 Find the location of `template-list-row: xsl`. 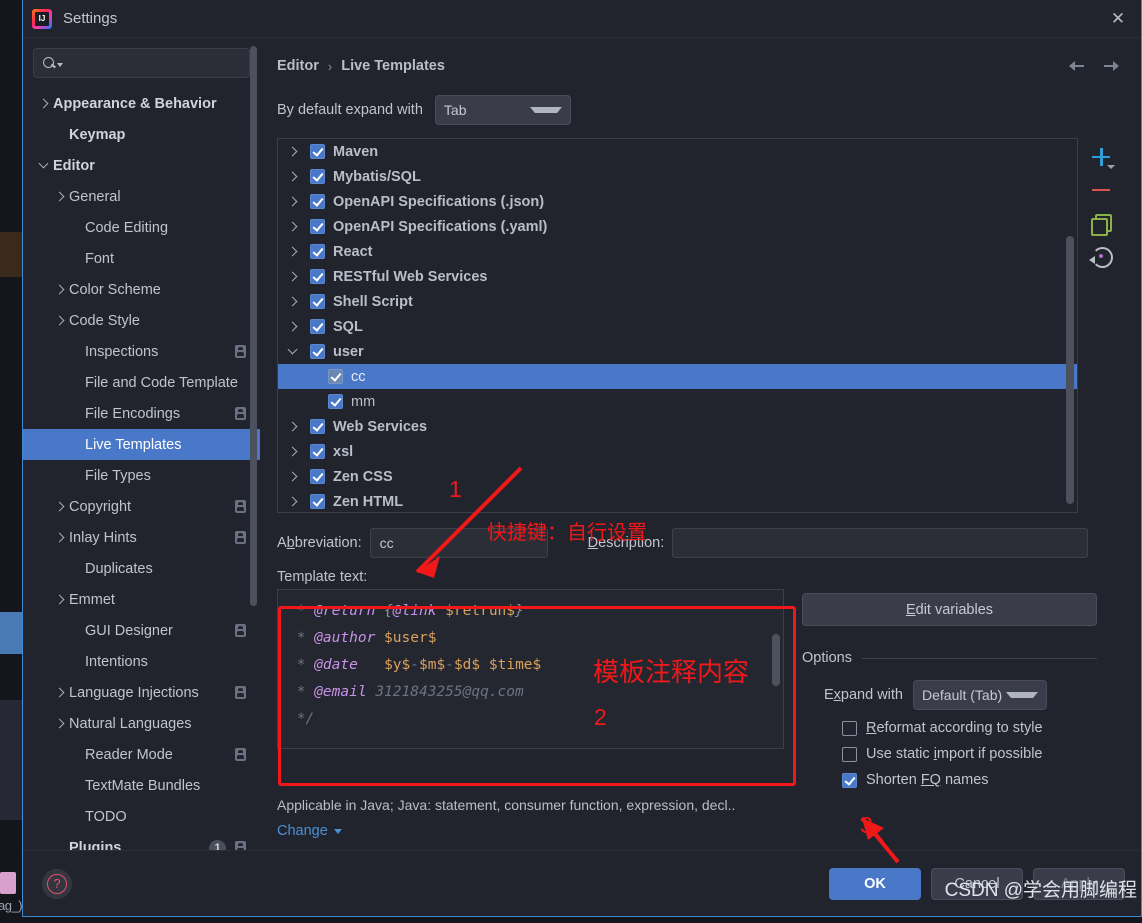

template-list-row: xsl is located at coordinates (677, 451).